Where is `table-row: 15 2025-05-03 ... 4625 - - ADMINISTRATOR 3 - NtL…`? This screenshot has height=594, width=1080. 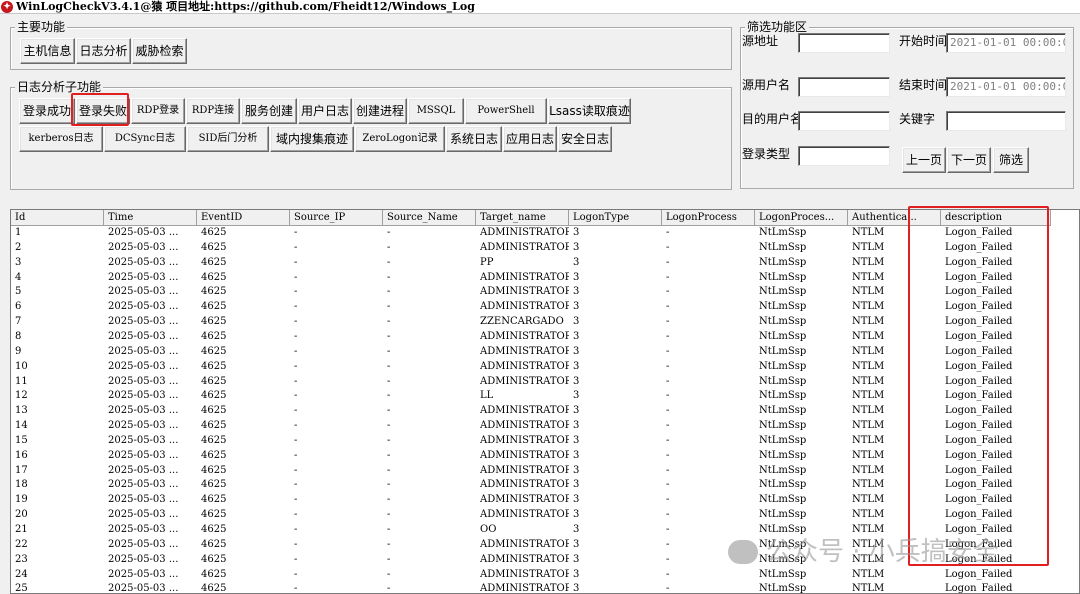
table-row: 15 2025-05-03 ... 4625 - - ADMINISTRATOR 3 - NtL… is located at coordinates (545, 441).